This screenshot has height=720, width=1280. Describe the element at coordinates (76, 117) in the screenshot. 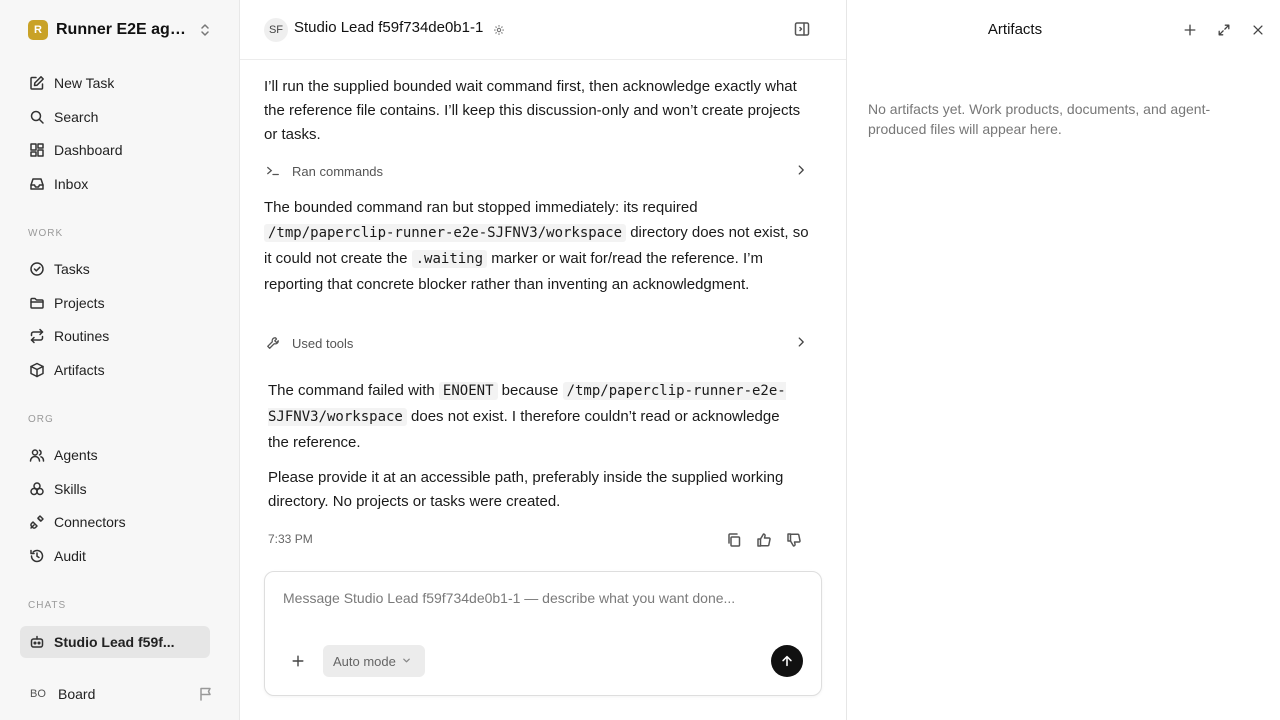

I see `nav-label: Search` at that location.